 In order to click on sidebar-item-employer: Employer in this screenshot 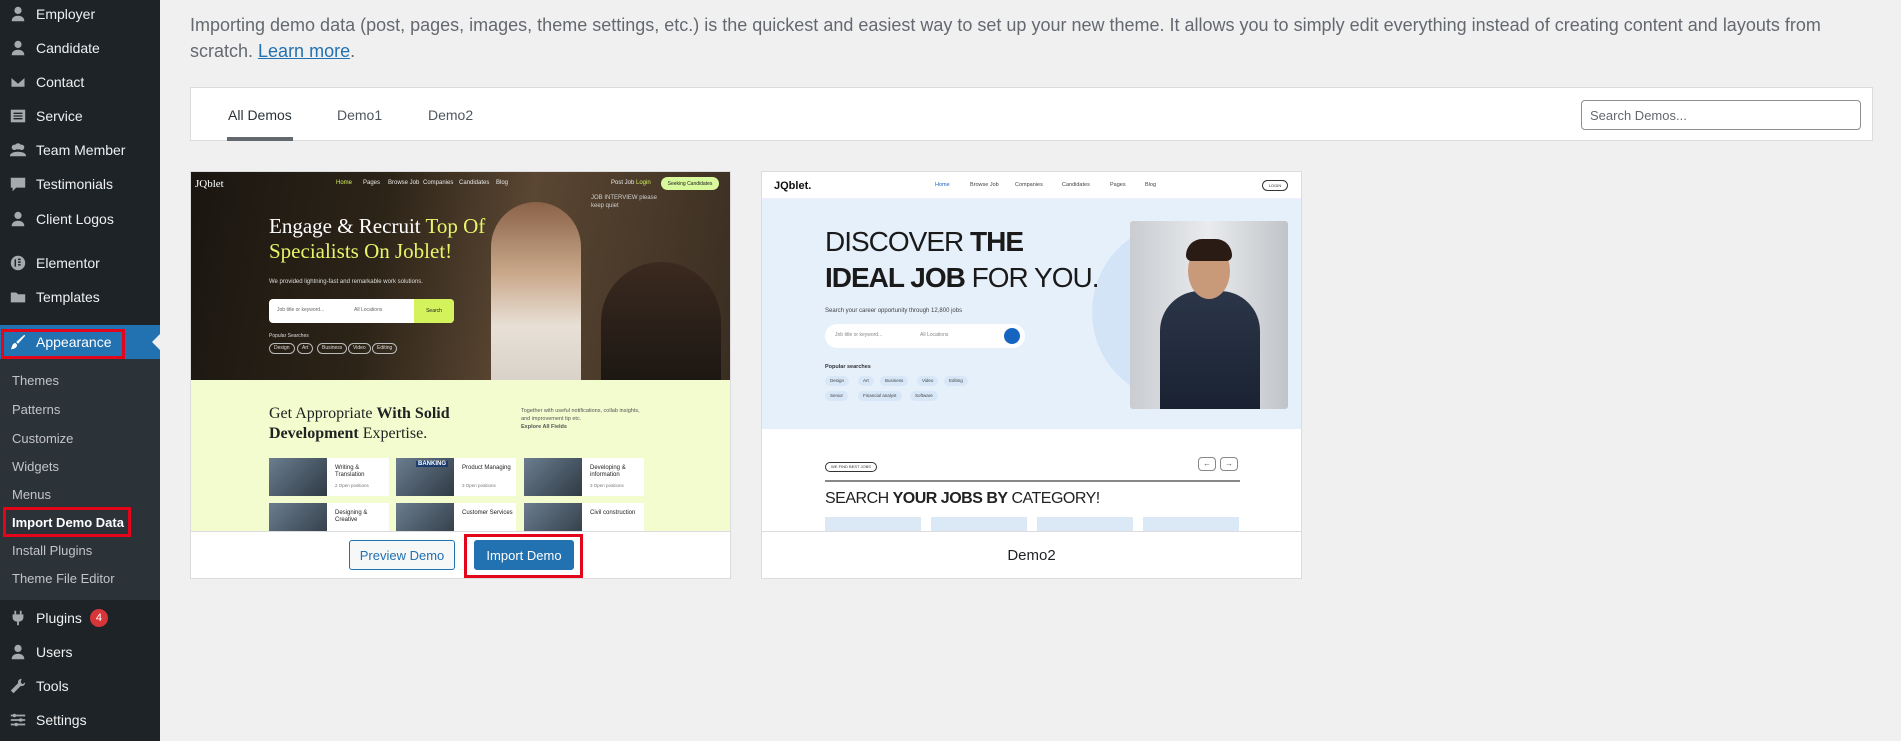, I will do `click(80, 15)`.